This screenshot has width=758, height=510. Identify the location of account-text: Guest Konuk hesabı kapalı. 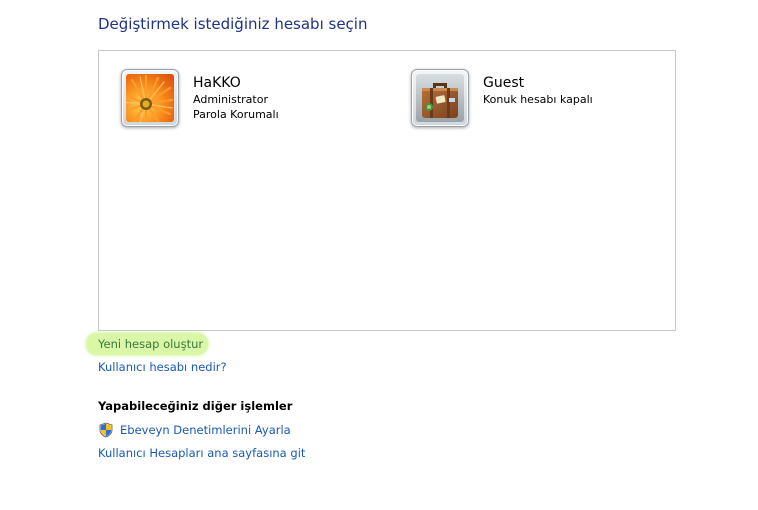
(538, 91).